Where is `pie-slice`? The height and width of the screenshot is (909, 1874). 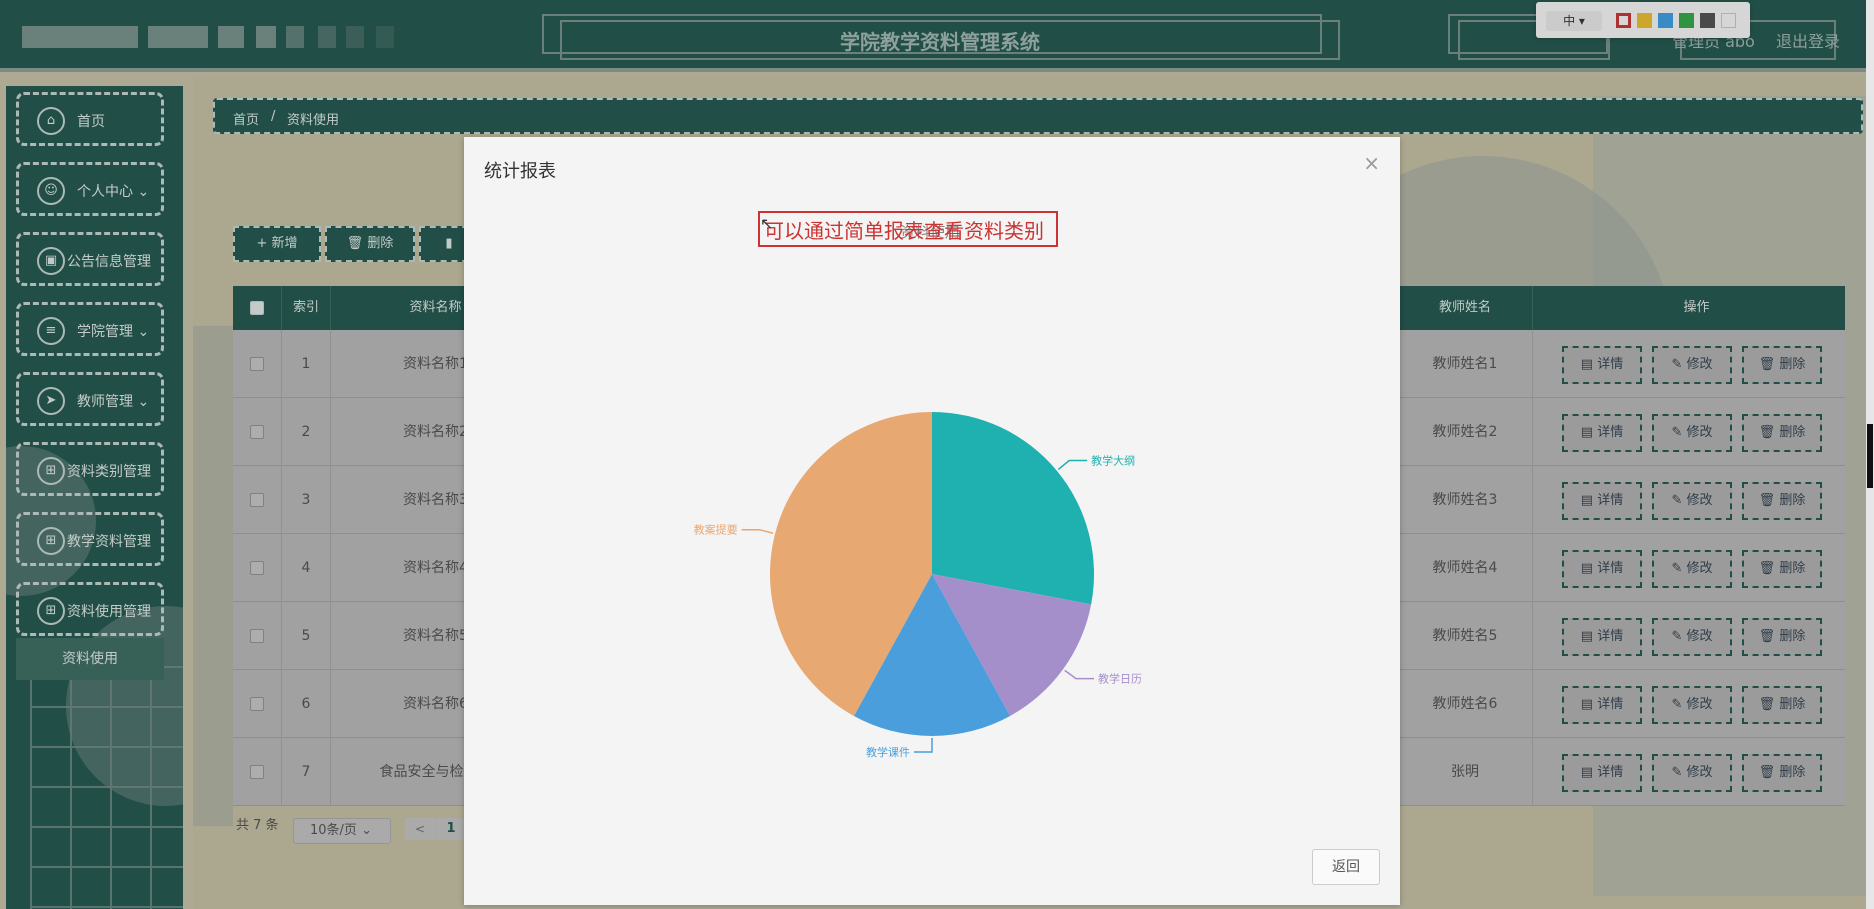
pie-slice is located at coordinates (1013, 508).